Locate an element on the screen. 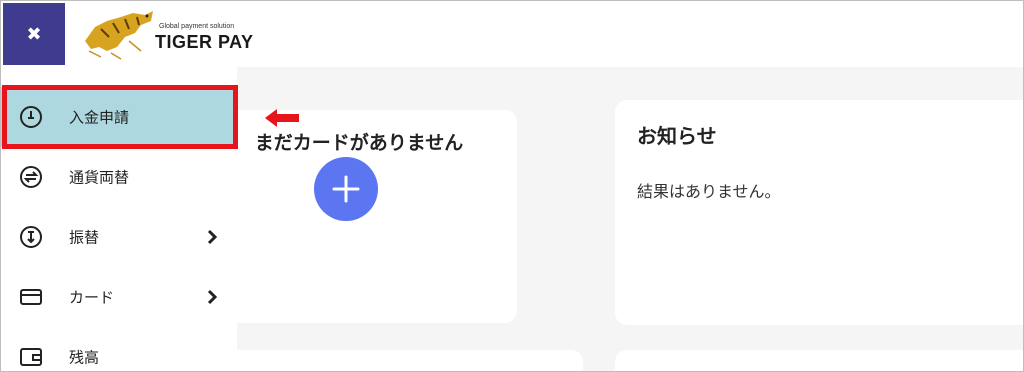  add-card-button is located at coordinates (346, 189).